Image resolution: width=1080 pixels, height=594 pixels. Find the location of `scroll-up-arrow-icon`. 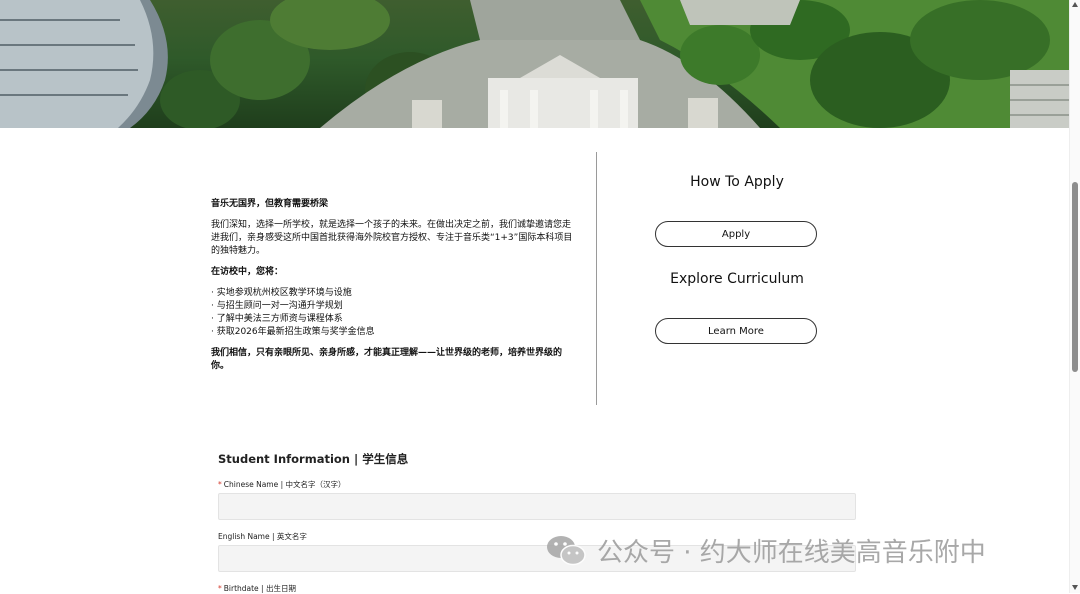

scroll-up-arrow-icon is located at coordinates (1075, 4).